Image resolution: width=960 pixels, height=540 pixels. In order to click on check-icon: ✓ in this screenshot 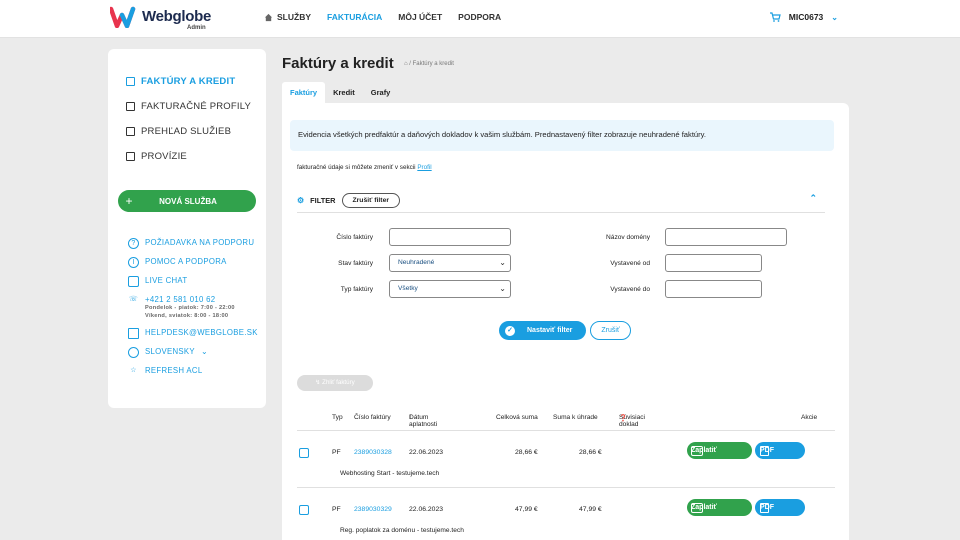, I will do `click(510, 330)`.